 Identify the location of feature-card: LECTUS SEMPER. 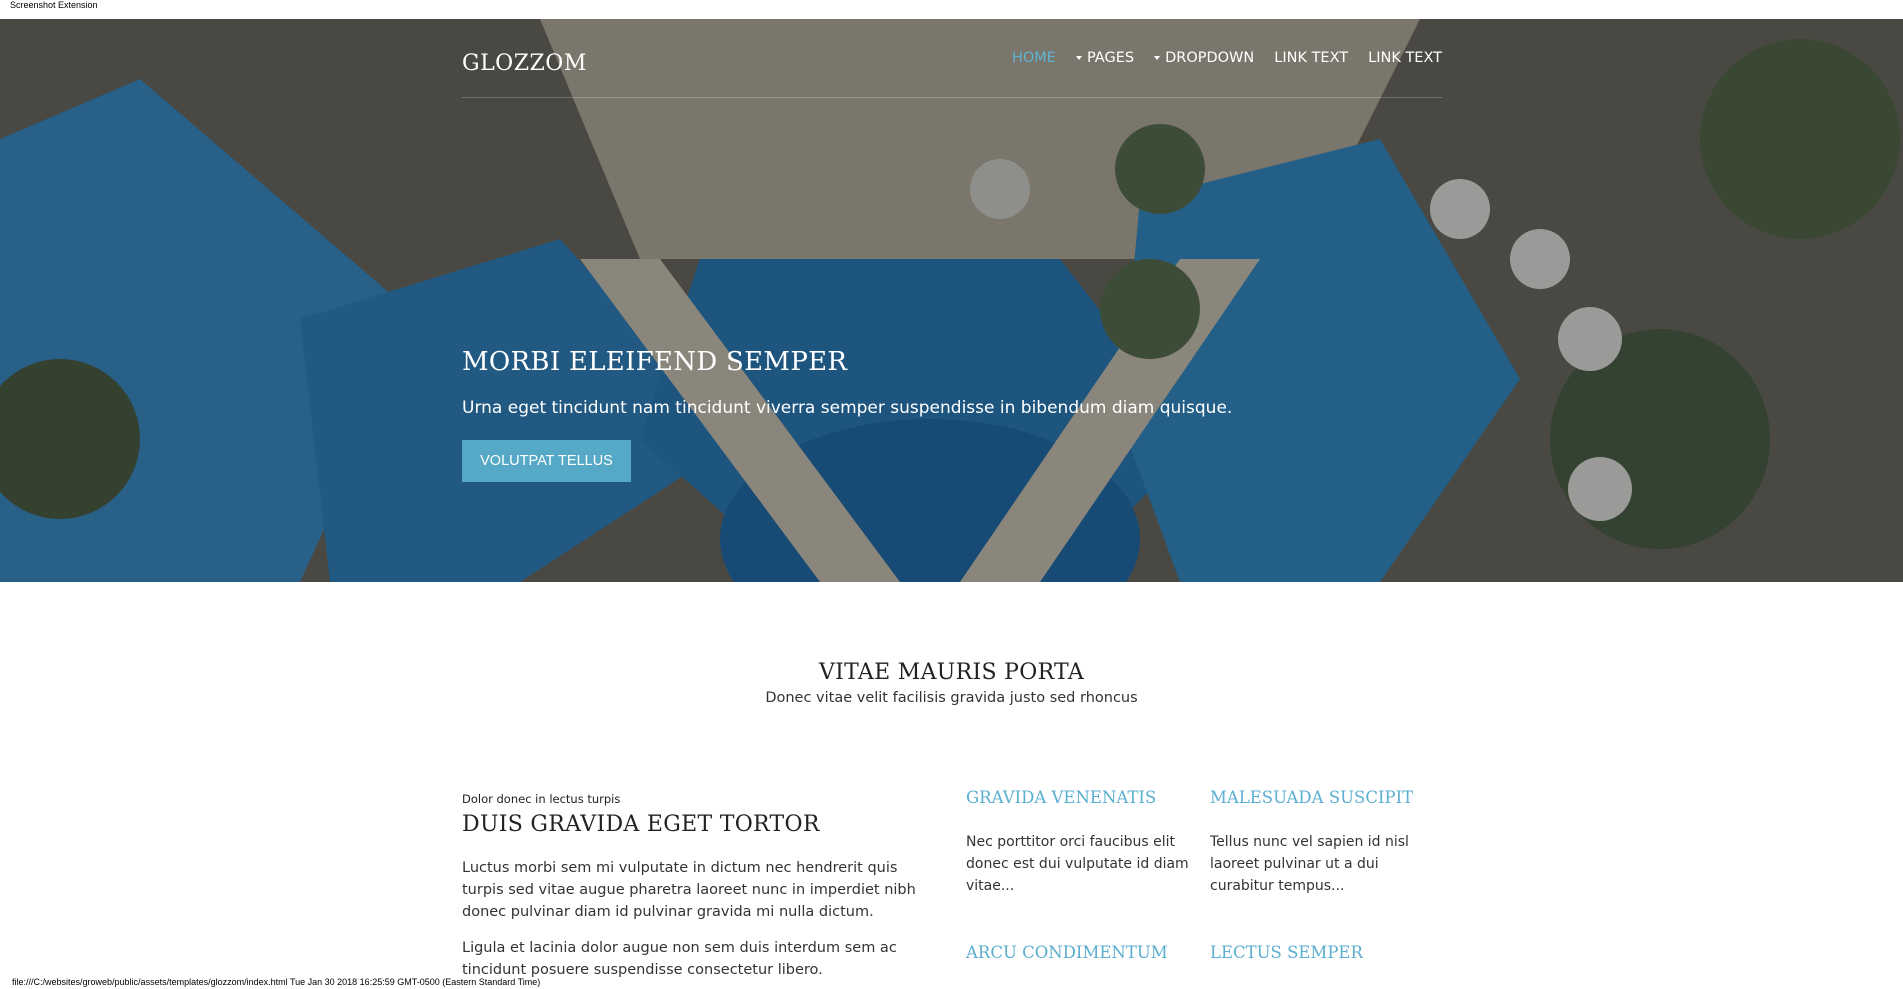
(1324, 952).